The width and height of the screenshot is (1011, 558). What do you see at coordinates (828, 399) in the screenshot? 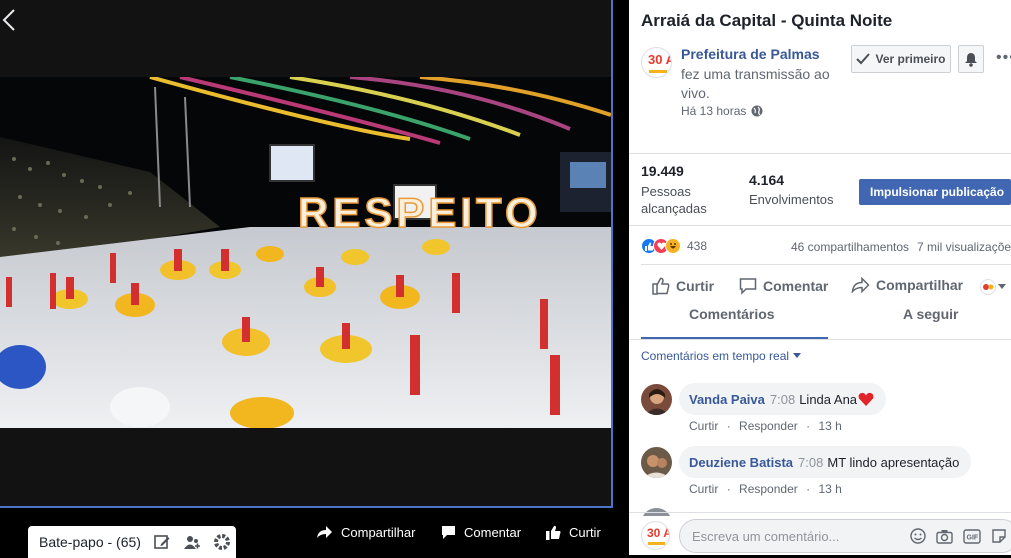
I see `comment-text: Linda Ana` at bounding box center [828, 399].